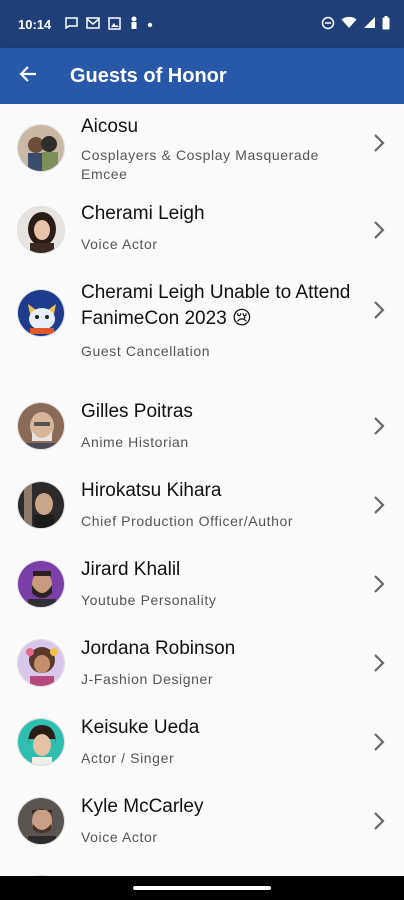 This screenshot has height=900, width=404. I want to click on guest-name: Kyle McCarley, so click(142, 806).